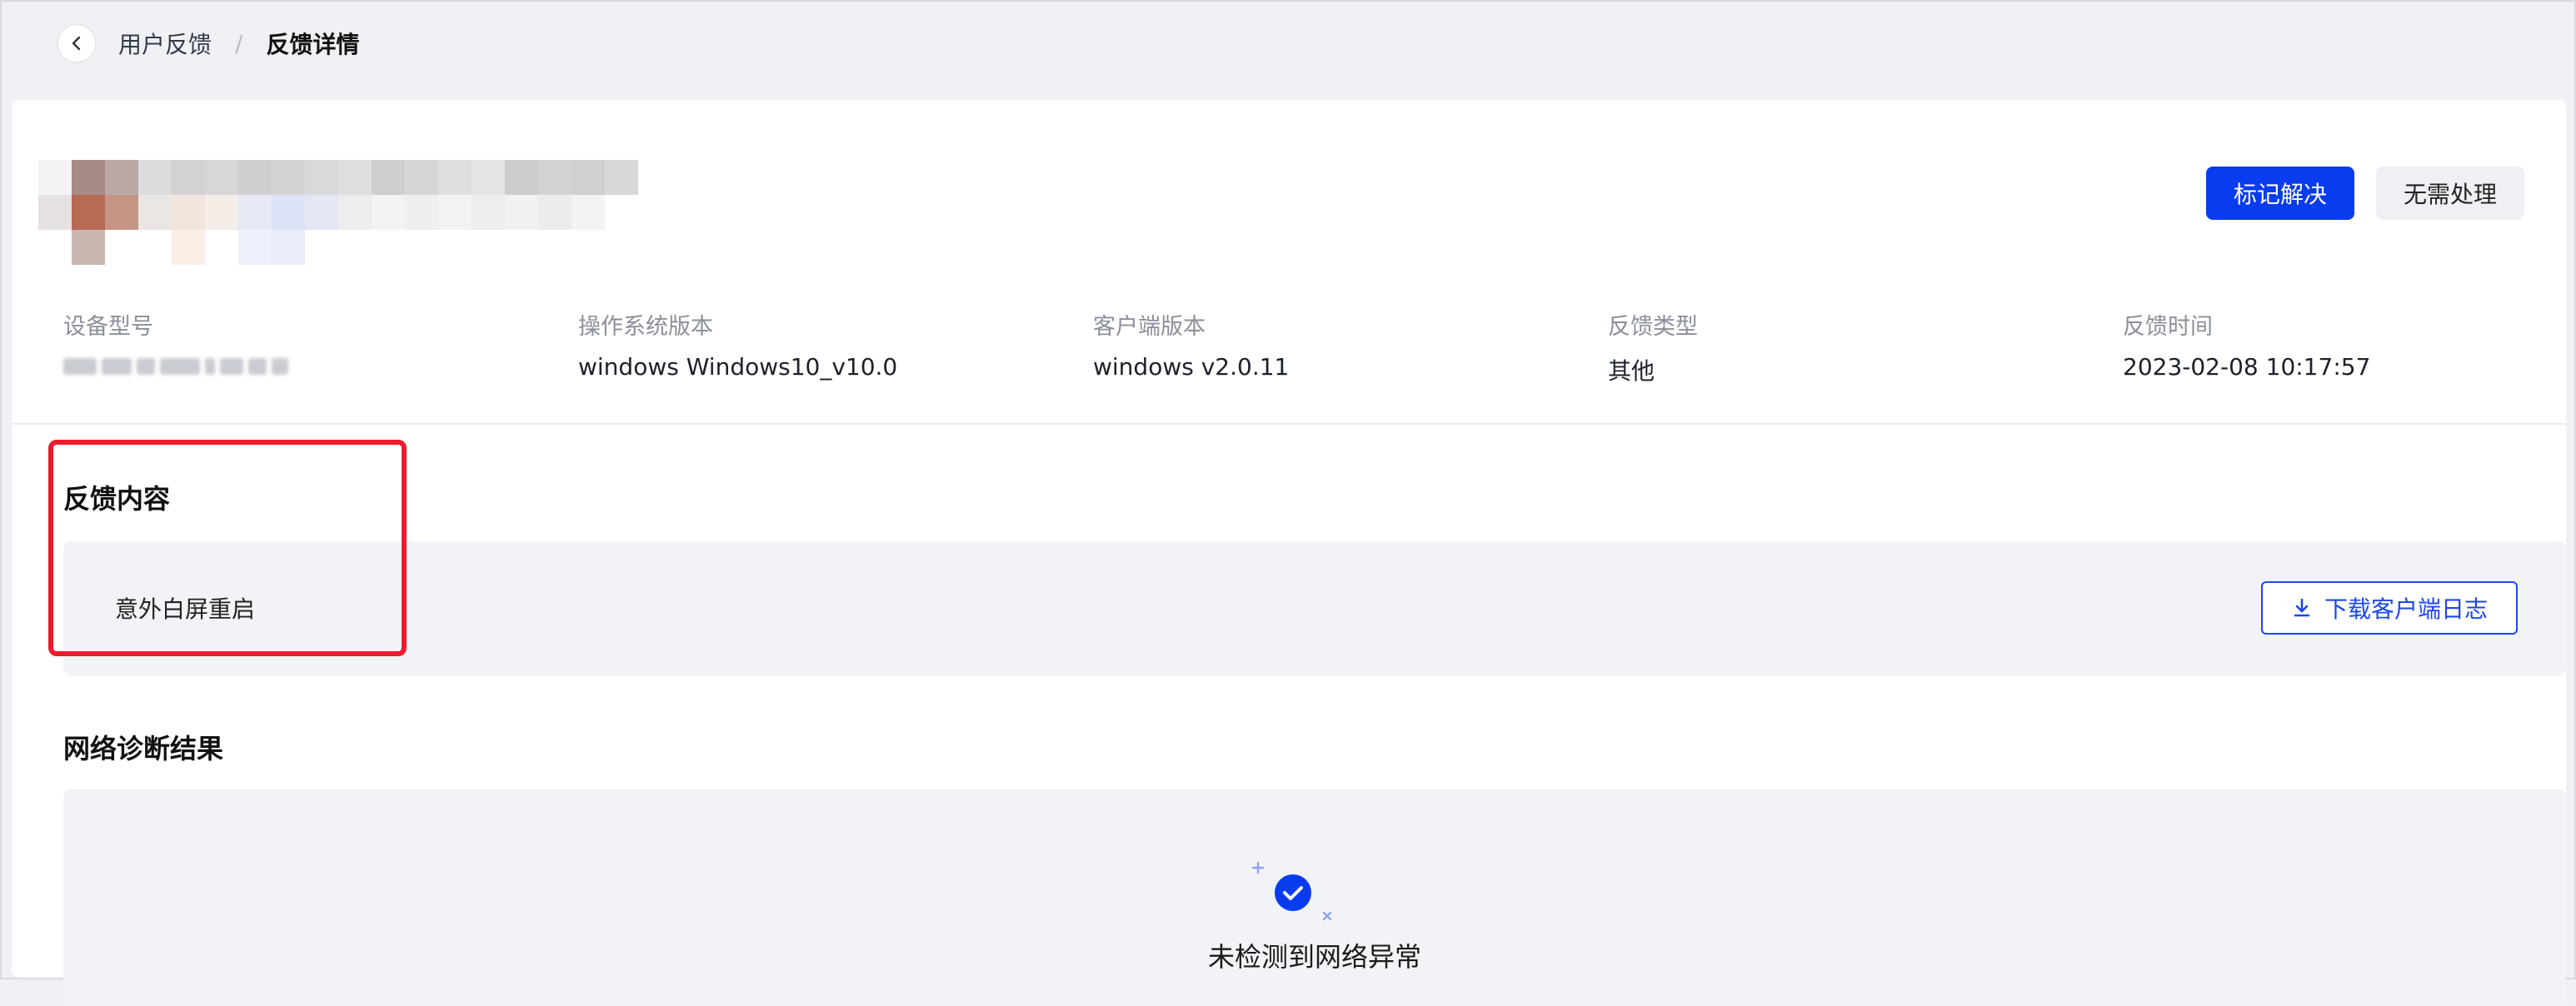 The image size is (2576, 1006). What do you see at coordinates (2280, 193) in the screenshot?
I see `mark-resolved-button: 标记解决` at bounding box center [2280, 193].